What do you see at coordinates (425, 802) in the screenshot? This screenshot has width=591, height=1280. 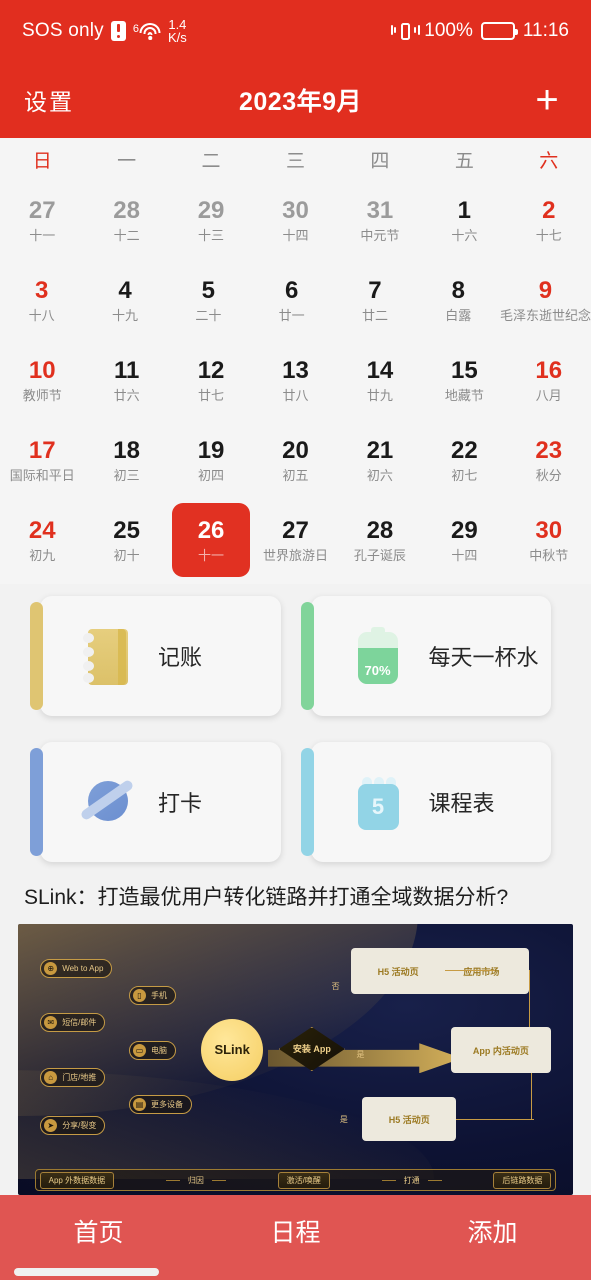 I see `widget-card-3: 5 课程表` at bounding box center [425, 802].